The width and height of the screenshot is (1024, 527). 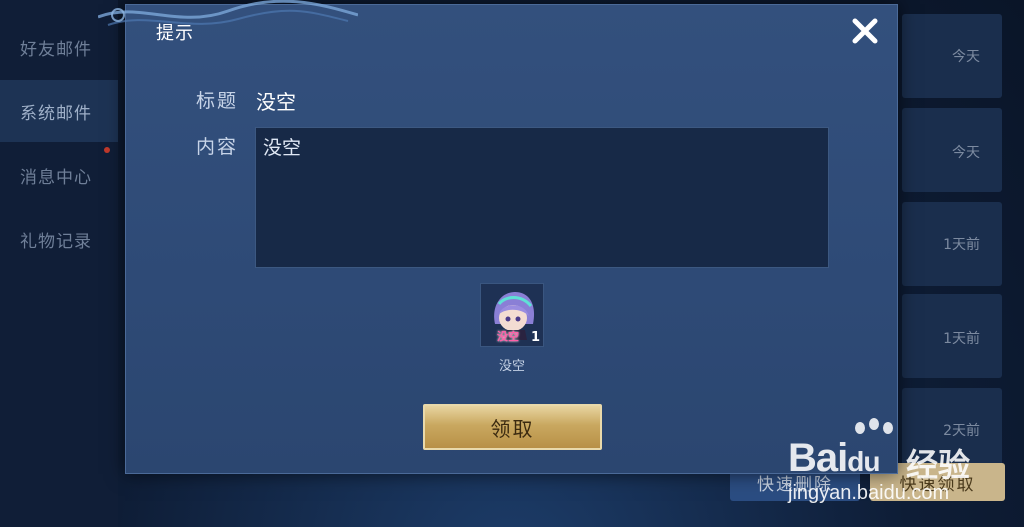 What do you see at coordinates (217, 101) in the screenshot?
I see `subject-label: 标题` at bounding box center [217, 101].